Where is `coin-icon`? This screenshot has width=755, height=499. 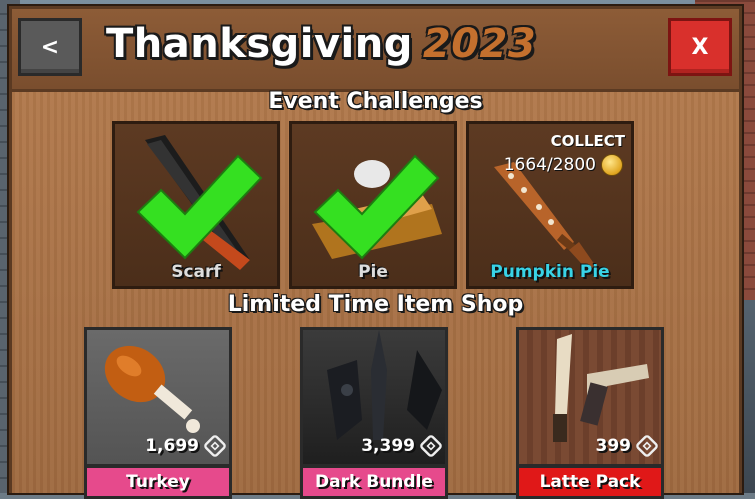
coin-icon is located at coordinates (612, 165).